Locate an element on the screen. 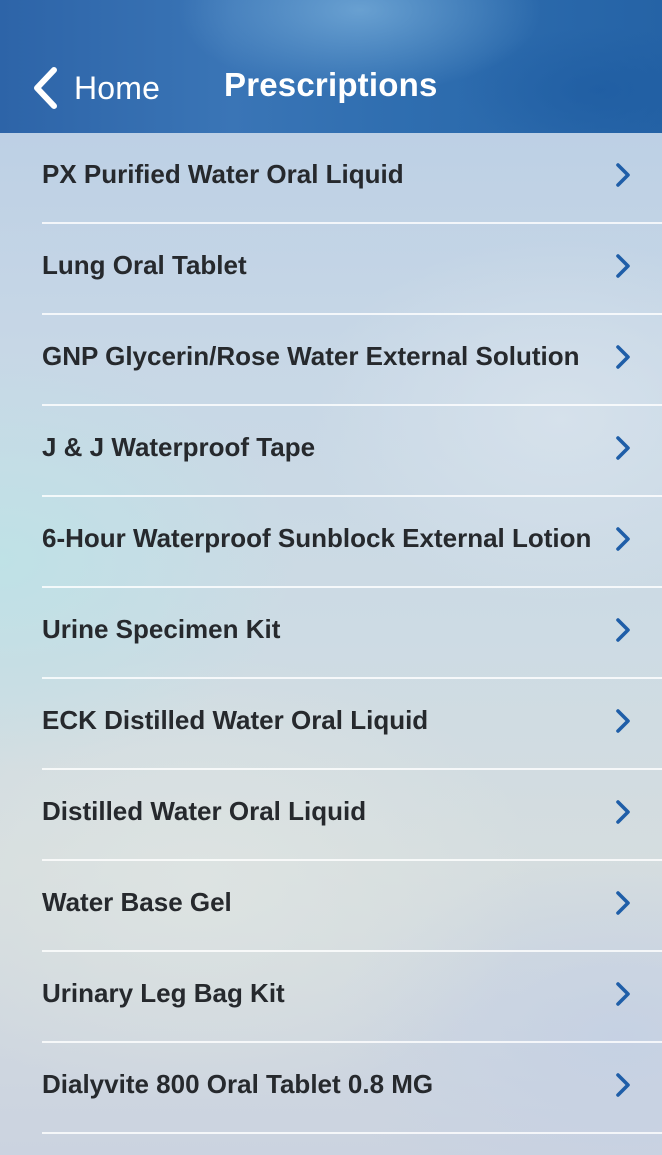  back-button: Home is located at coordinates (95, 88).